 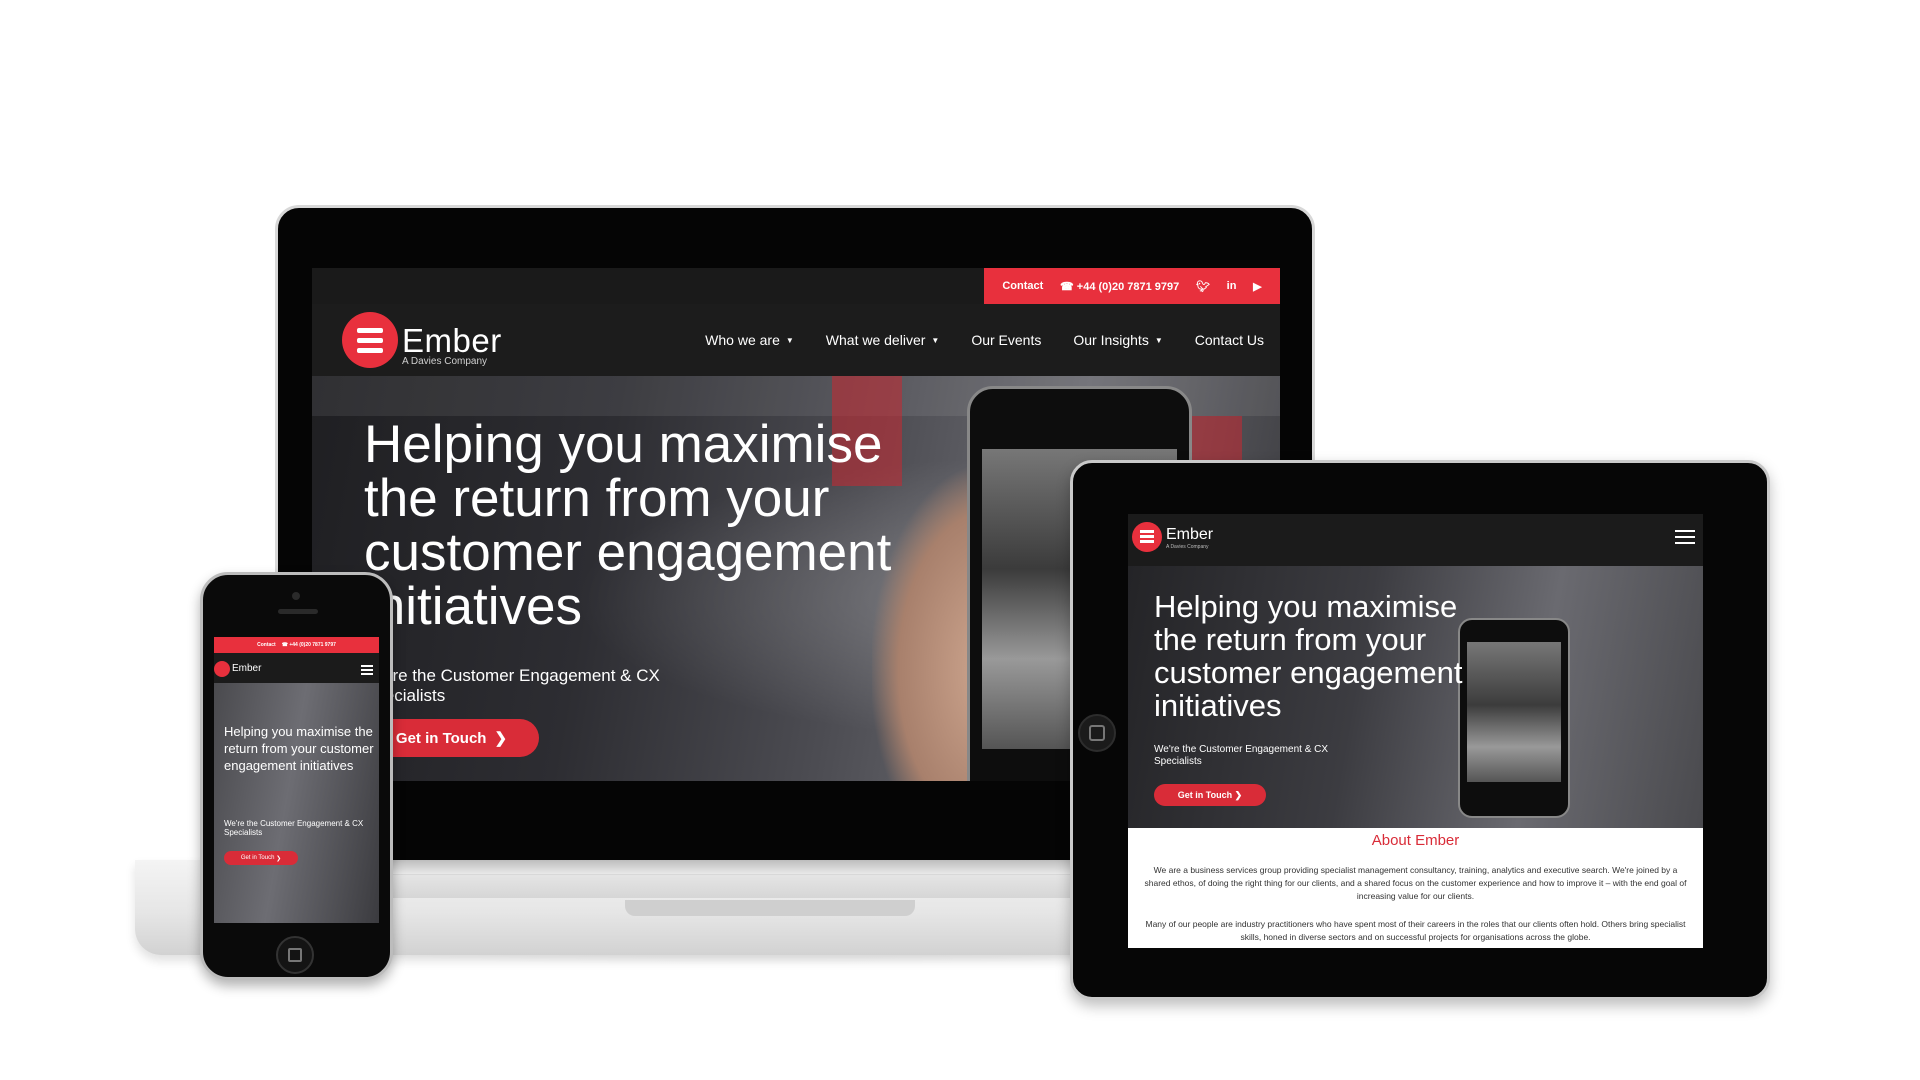 What do you see at coordinates (875, 340) in the screenshot?
I see `nav-label: What we deliver` at bounding box center [875, 340].